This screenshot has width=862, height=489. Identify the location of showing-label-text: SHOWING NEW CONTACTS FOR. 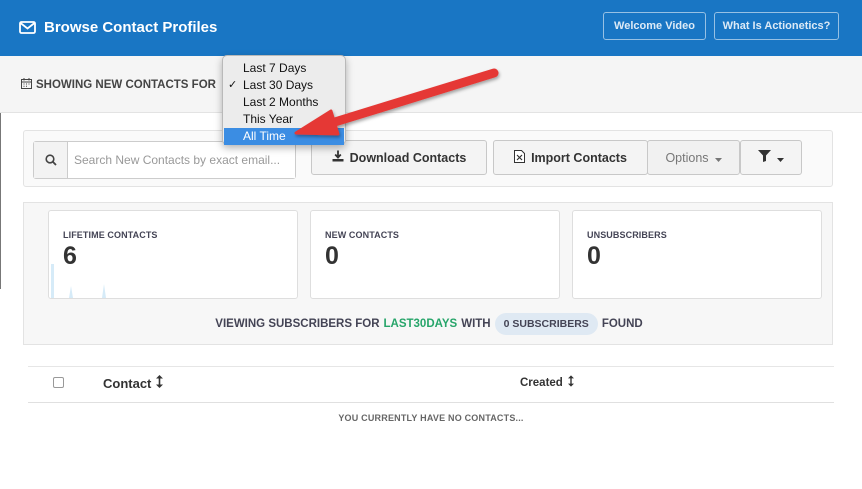
(126, 85).